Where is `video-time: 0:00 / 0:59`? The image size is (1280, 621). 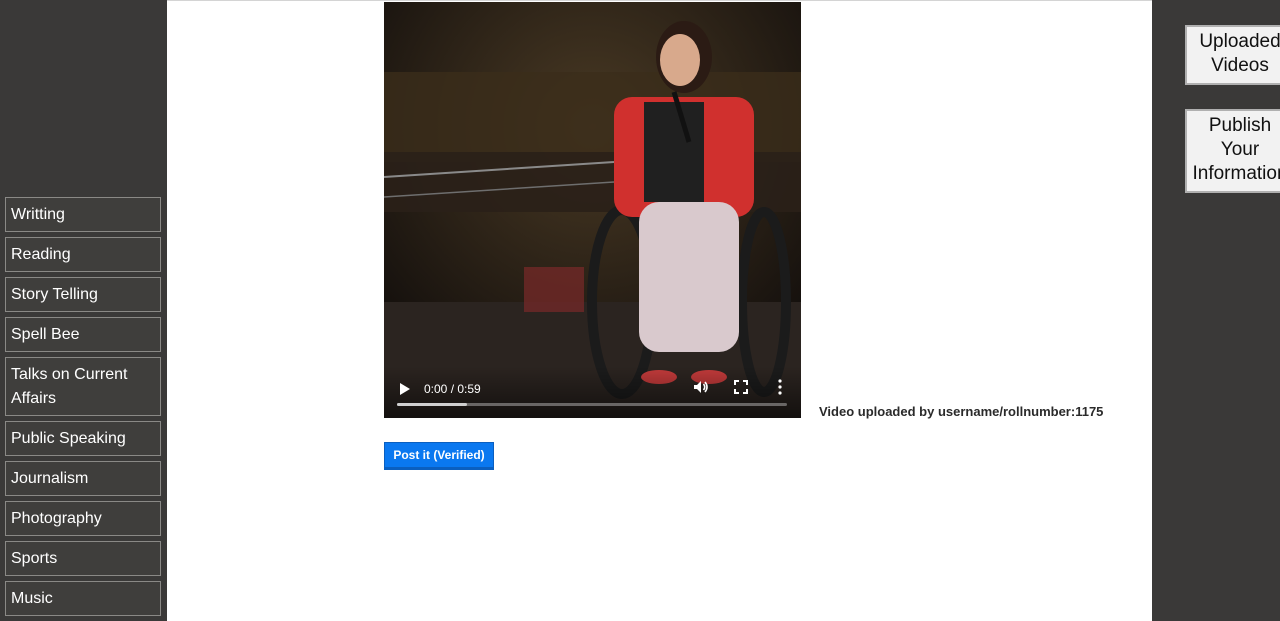 video-time: 0:00 / 0:59 is located at coordinates (452, 389).